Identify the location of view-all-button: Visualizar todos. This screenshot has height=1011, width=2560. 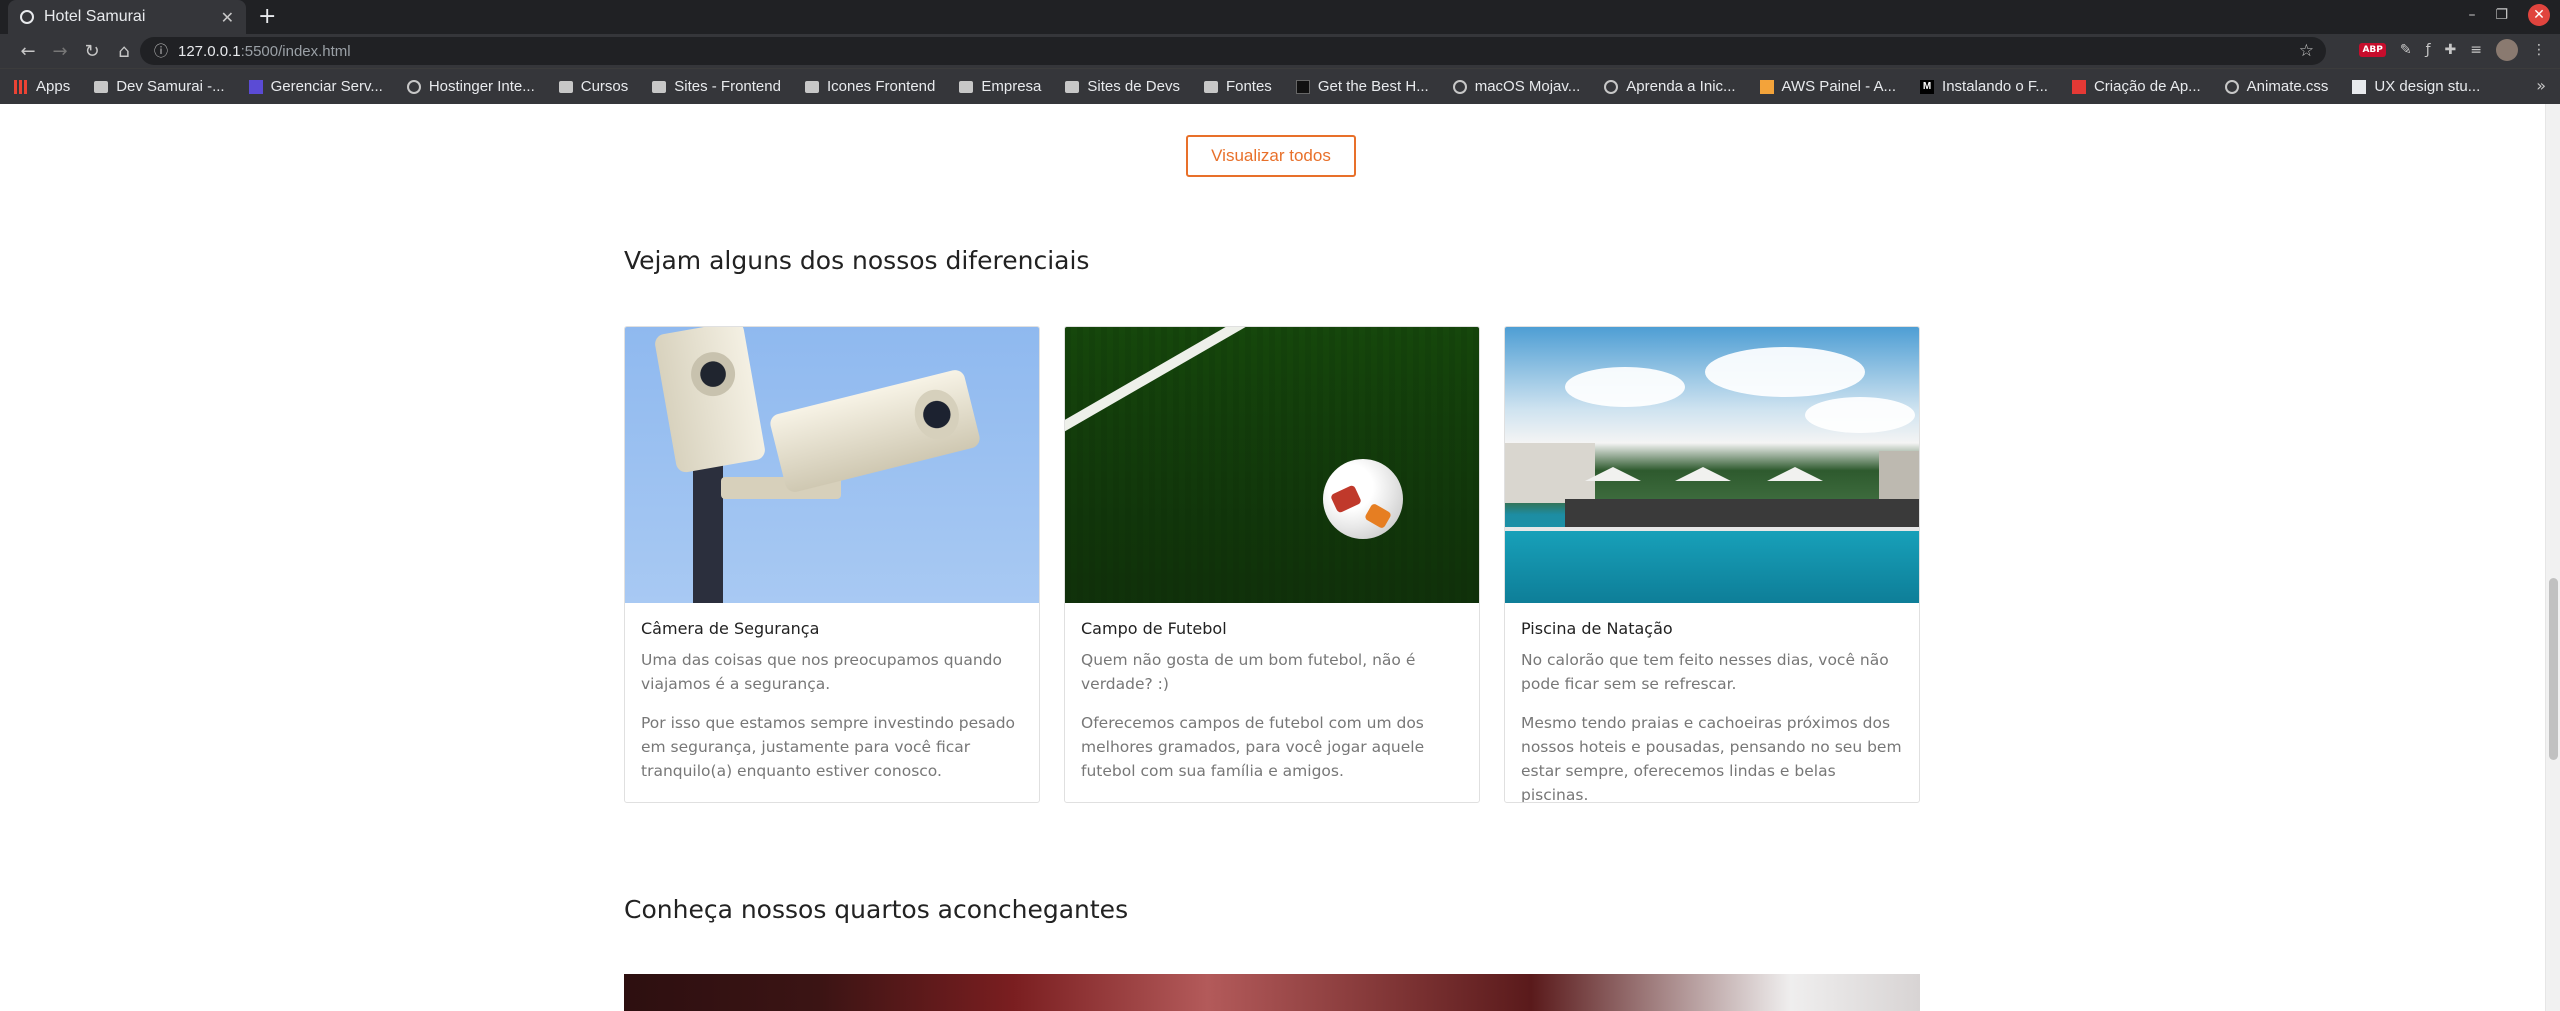
(1271, 156).